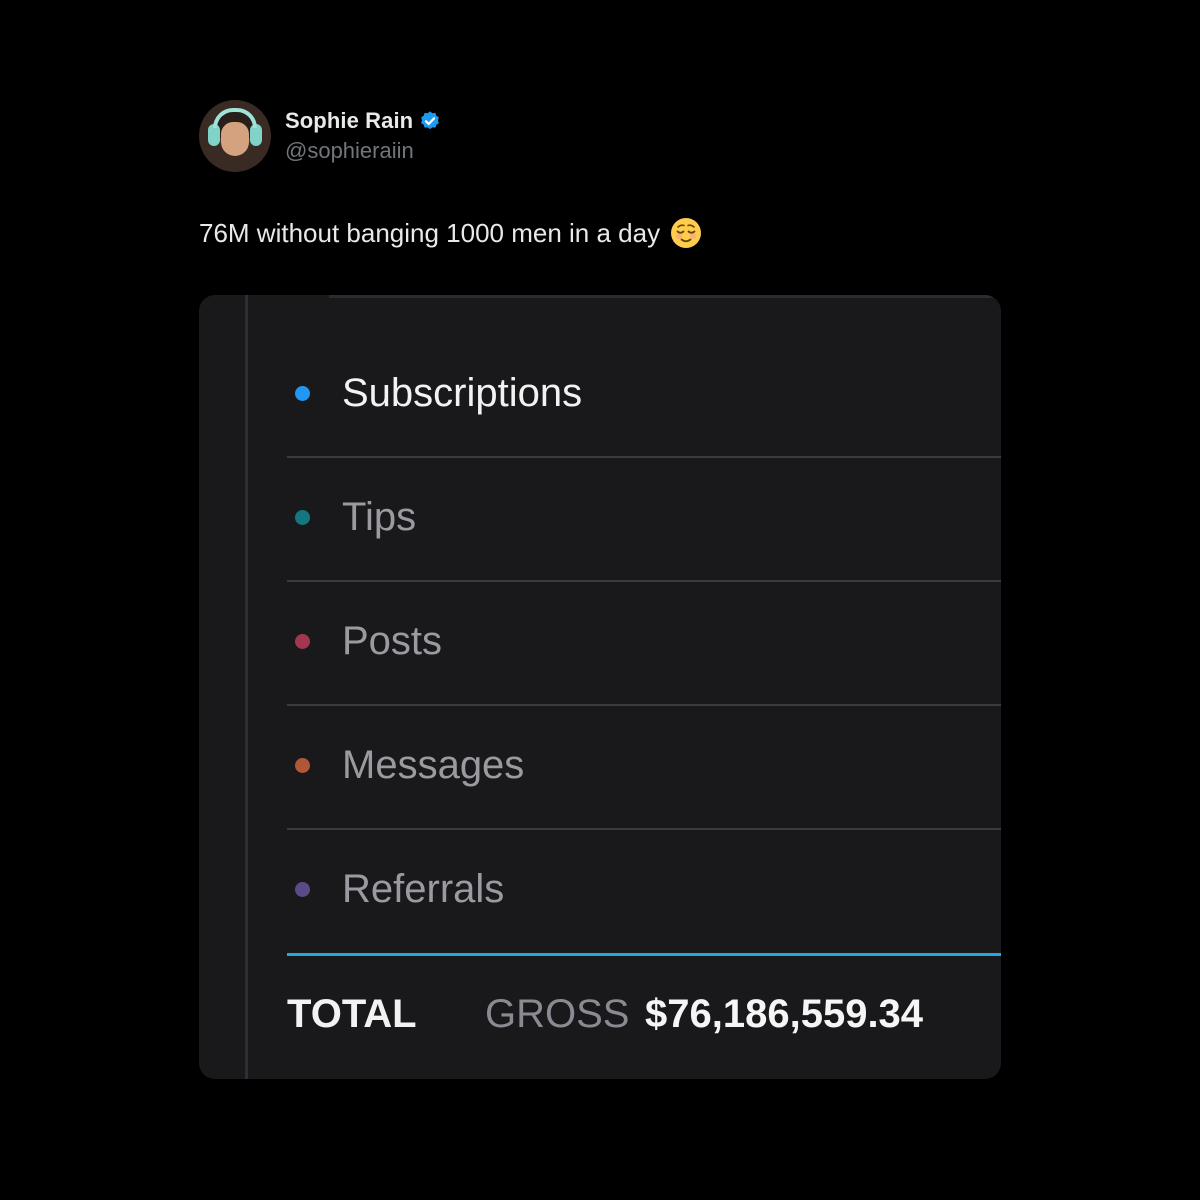  I want to click on card-top-edge, so click(665, 296).